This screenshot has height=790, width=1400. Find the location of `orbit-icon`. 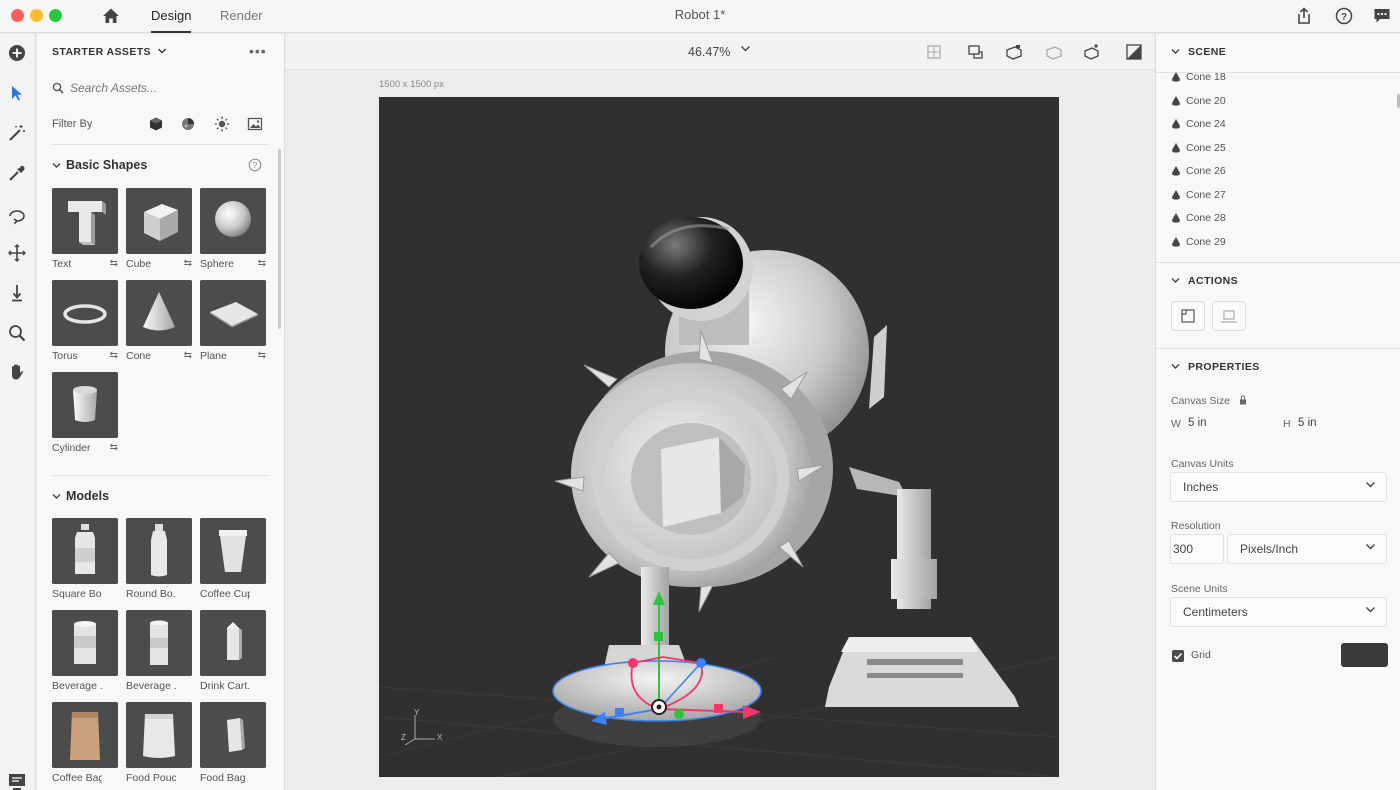

orbit-icon is located at coordinates (17, 215).